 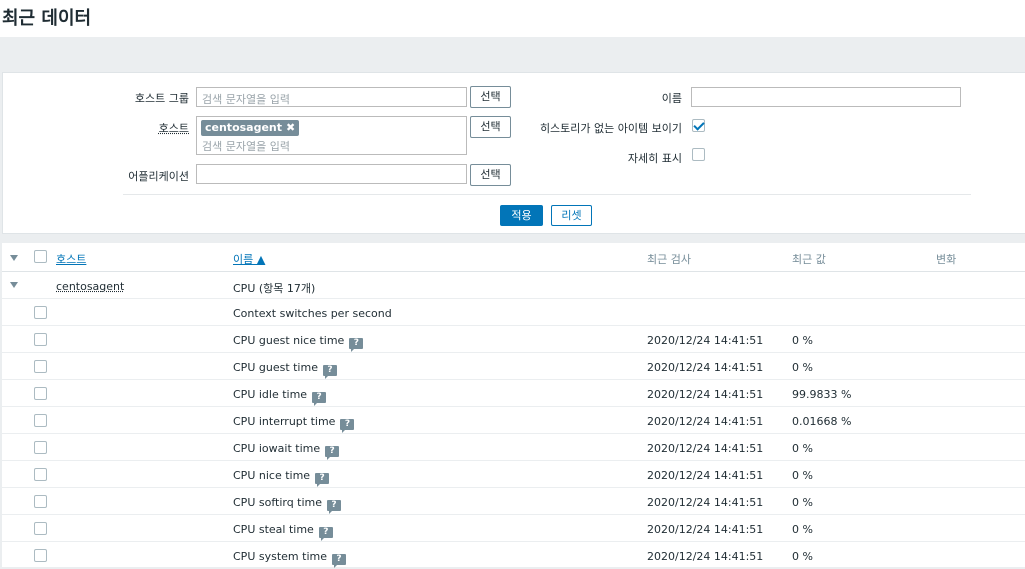 I want to click on collapse-group-icon, so click(x=14, y=285).